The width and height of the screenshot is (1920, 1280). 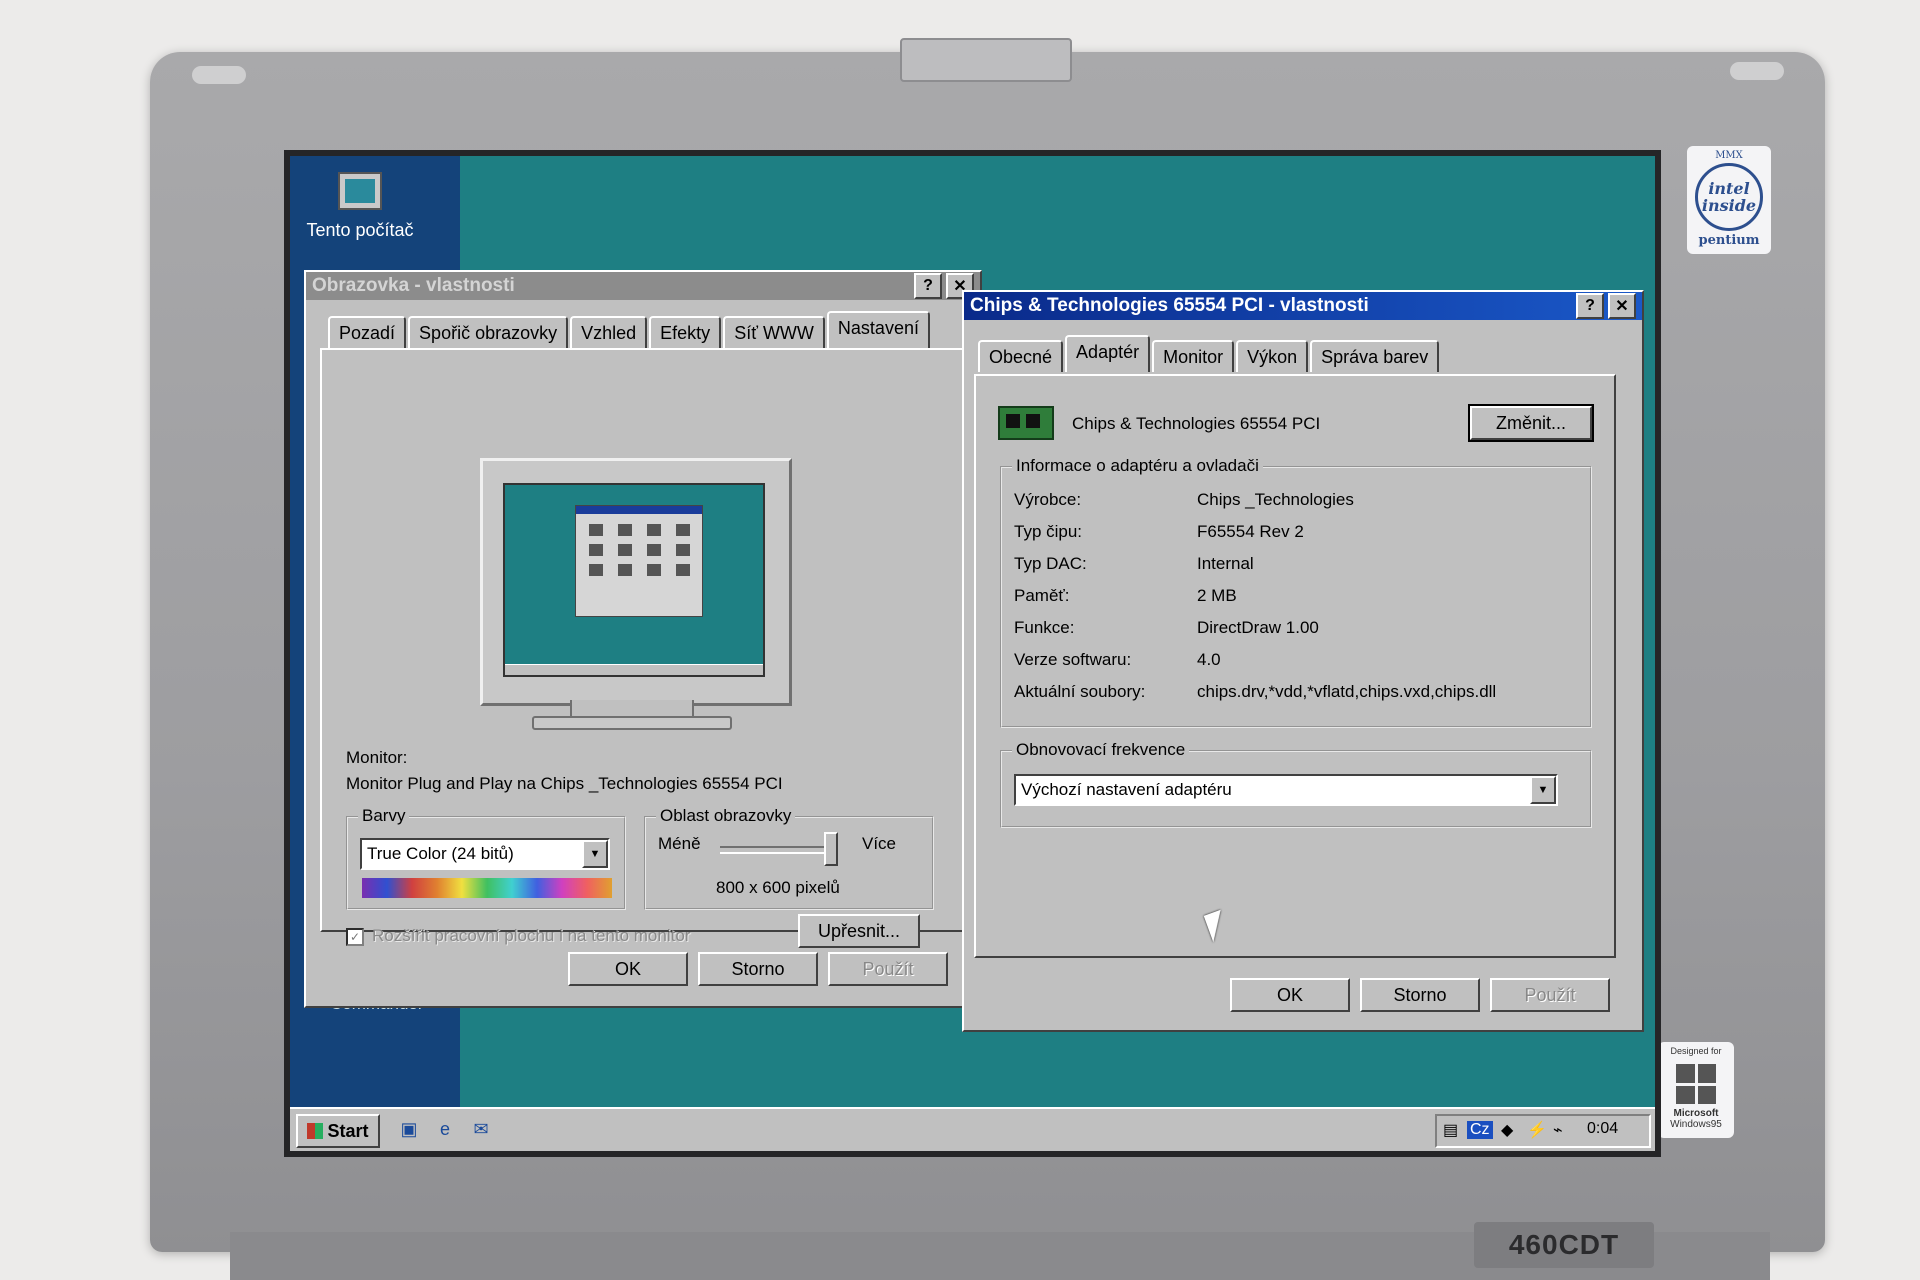 I want to click on refresh-rate-group-label: Obnovovací frekvence, so click(x=1101, y=750).